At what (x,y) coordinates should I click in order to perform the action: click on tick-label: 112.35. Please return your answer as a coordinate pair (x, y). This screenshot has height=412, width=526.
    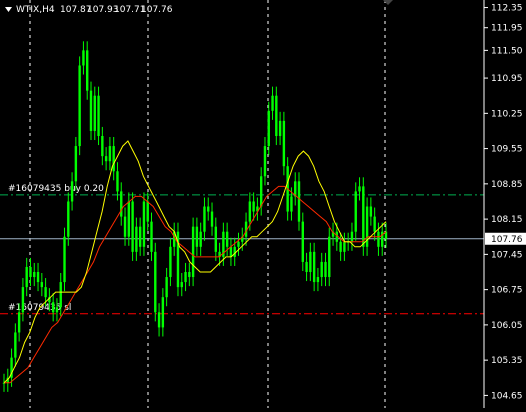
    Looking at the image, I should click on (507, 9).